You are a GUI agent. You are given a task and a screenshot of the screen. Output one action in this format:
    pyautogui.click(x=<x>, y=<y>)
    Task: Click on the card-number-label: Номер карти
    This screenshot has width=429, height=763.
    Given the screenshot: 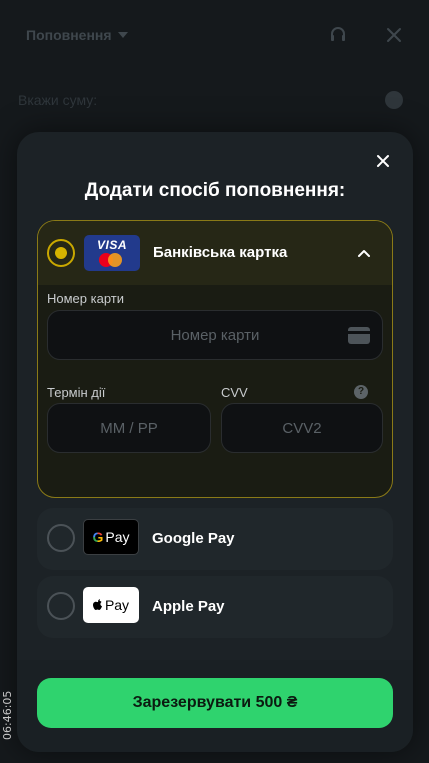 What is the action you would take?
    pyautogui.click(x=85, y=298)
    